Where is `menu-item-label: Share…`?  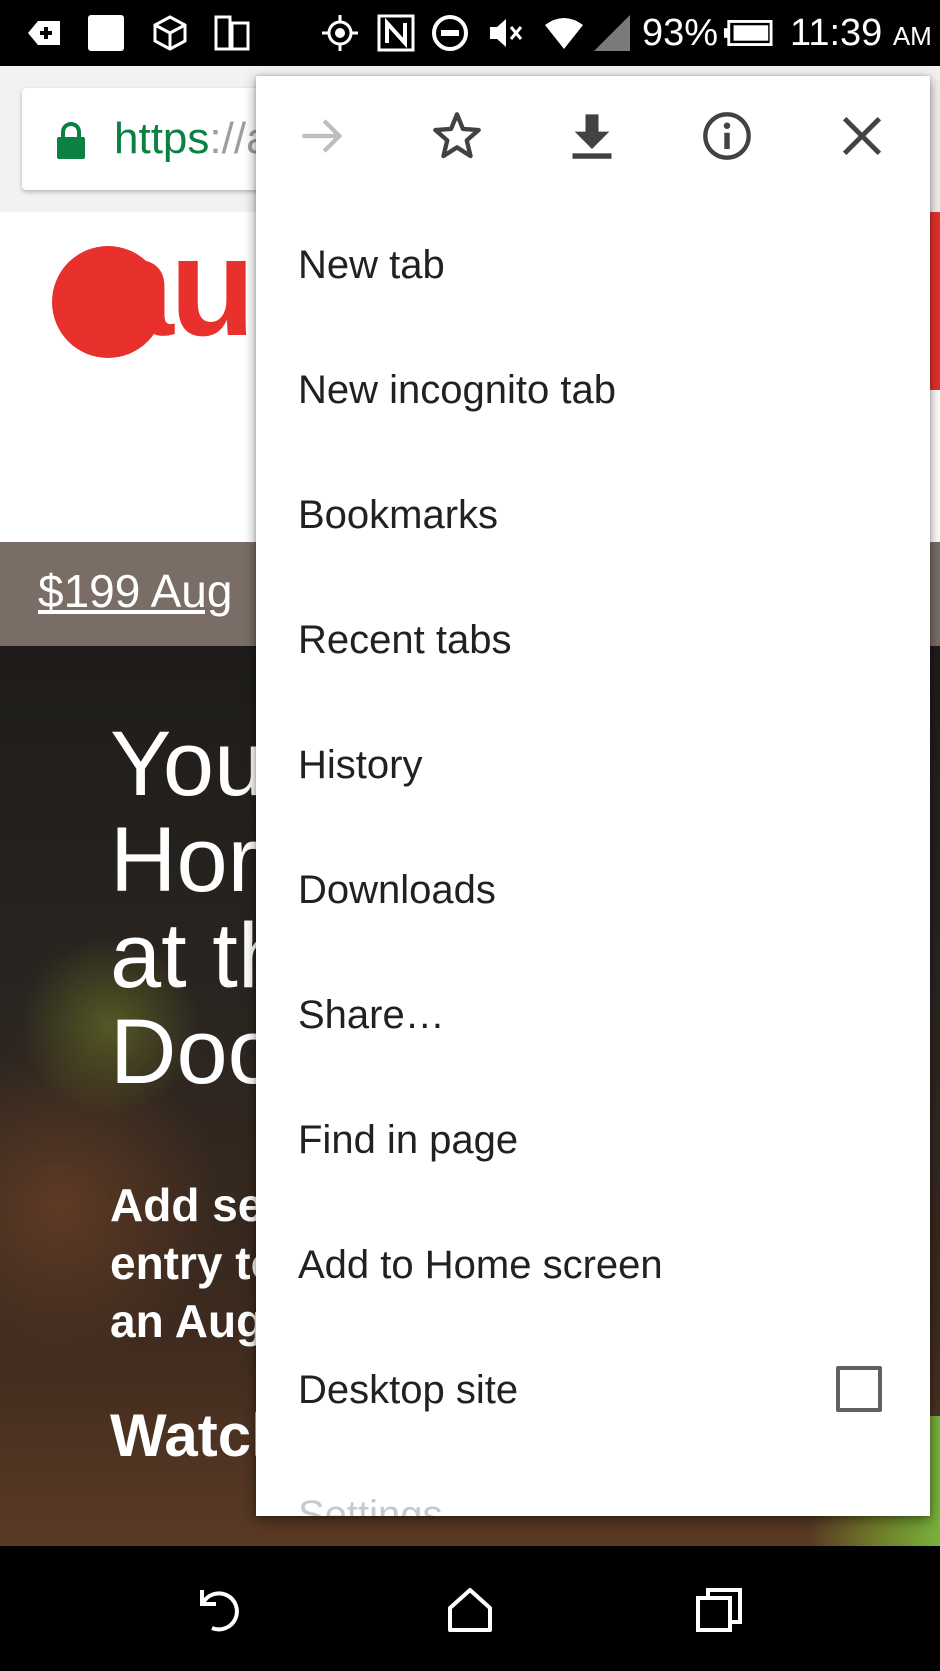 menu-item-label: Share… is located at coordinates (371, 1015).